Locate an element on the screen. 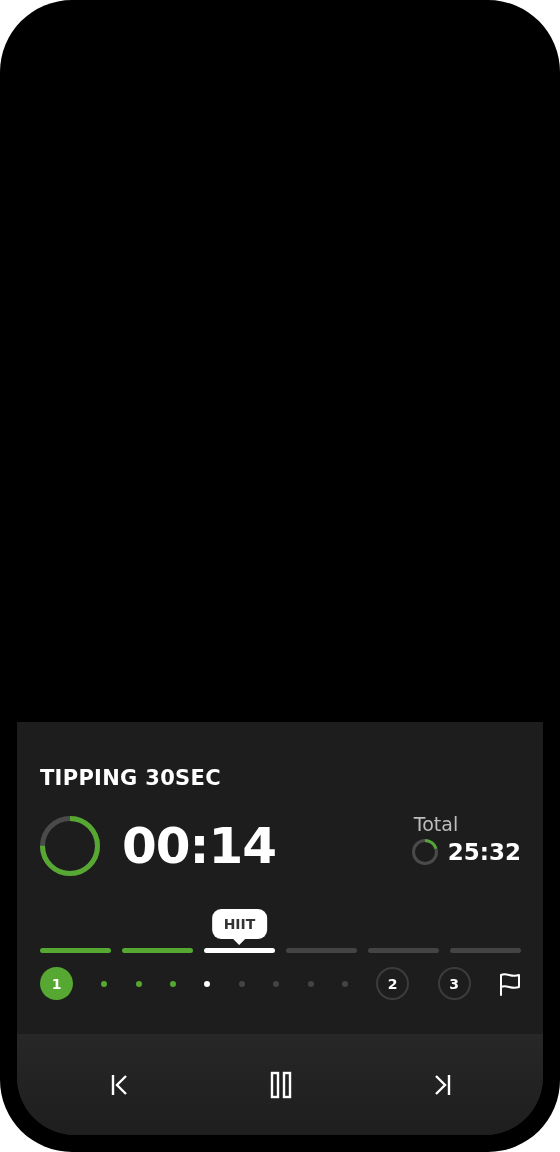 Image resolution: width=560 pixels, height=1152 pixels. workout-title: TIPPING 30SEC is located at coordinates (131, 779).